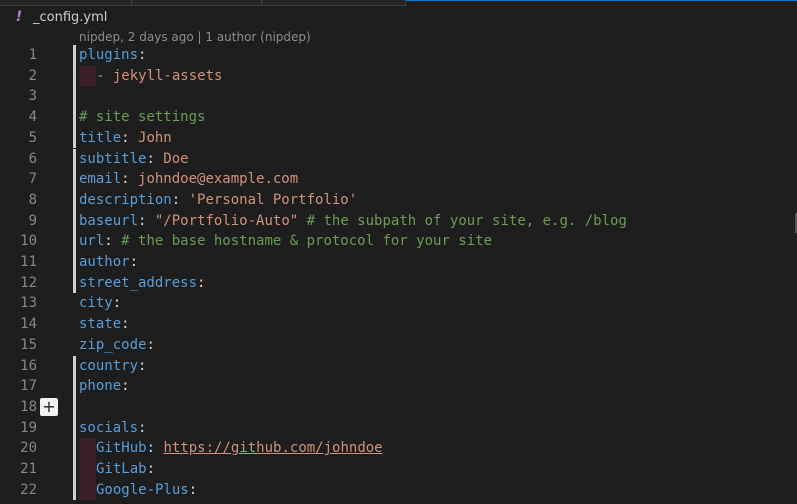 This screenshot has width=797, height=504. What do you see at coordinates (272, 448) in the screenshot?
I see `yaml-link: https://github.com/johndoe` at bounding box center [272, 448].